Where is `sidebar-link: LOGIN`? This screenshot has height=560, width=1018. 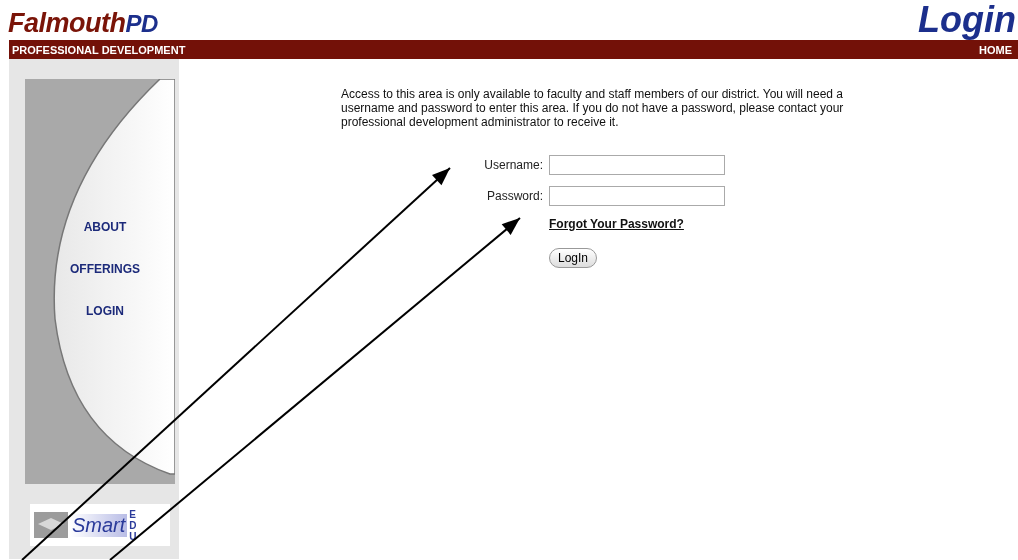
sidebar-link: LOGIN is located at coordinates (105, 311).